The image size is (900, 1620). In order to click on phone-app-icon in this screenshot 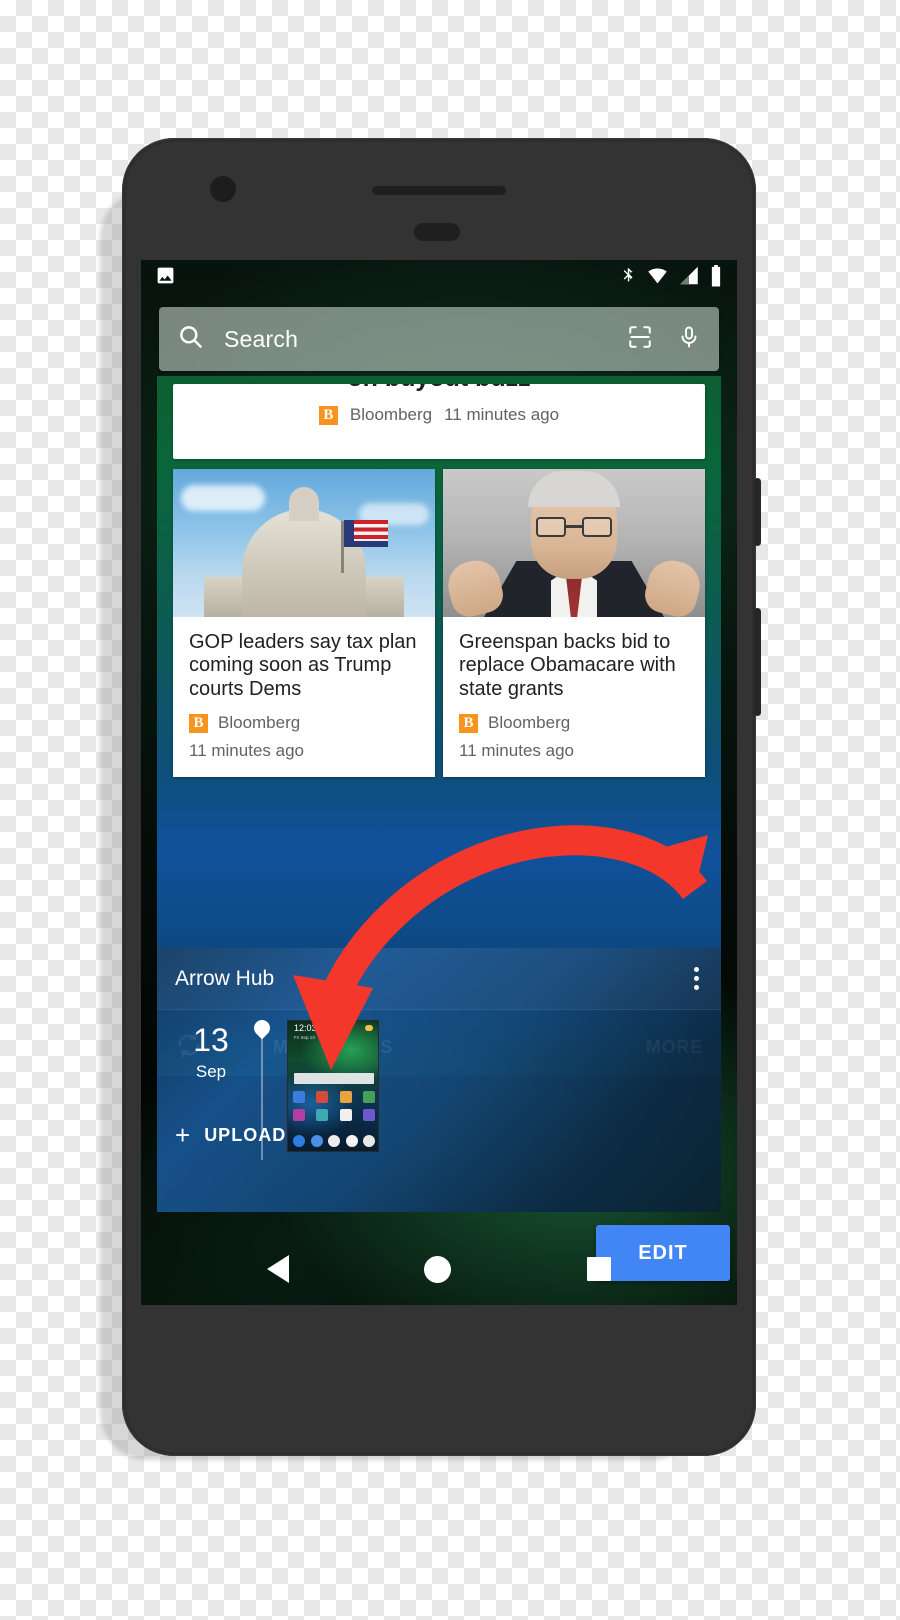, I will do `click(299, 1141)`.